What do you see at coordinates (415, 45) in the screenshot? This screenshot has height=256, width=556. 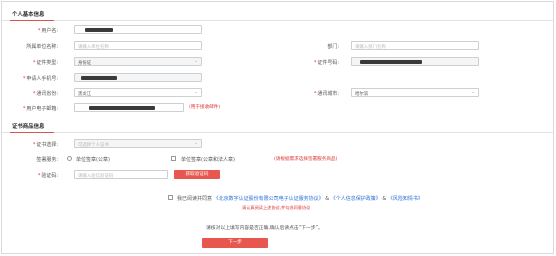 I see `dept-input: 请输入部门名称` at bounding box center [415, 45].